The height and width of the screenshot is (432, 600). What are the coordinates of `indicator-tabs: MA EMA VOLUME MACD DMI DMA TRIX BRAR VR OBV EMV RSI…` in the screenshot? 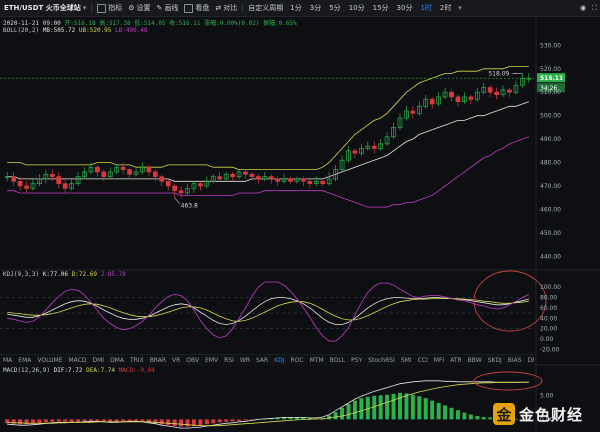 It's located at (267, 360).